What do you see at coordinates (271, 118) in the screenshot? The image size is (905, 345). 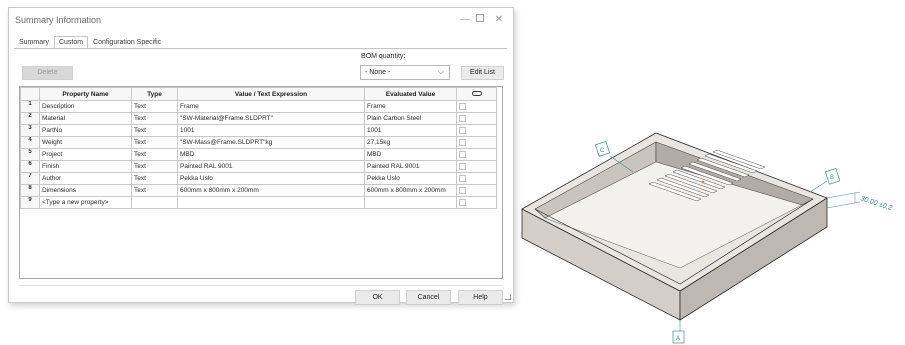 I see `value-cell: "SW-Material@Frame.SLDPRT"` at bounding box center [271, 118].